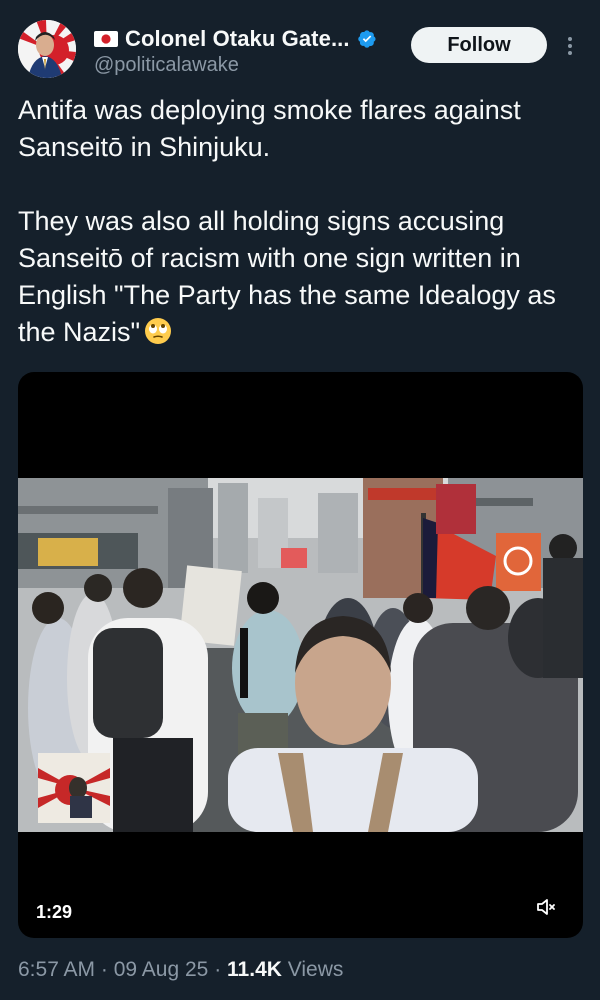 Image resolution: width=600 pixels, height=1000 pixels. Describe the element at coordinates (56, 969) in the screenshot. I see `tweet-time: 6:57 AM` at that location.